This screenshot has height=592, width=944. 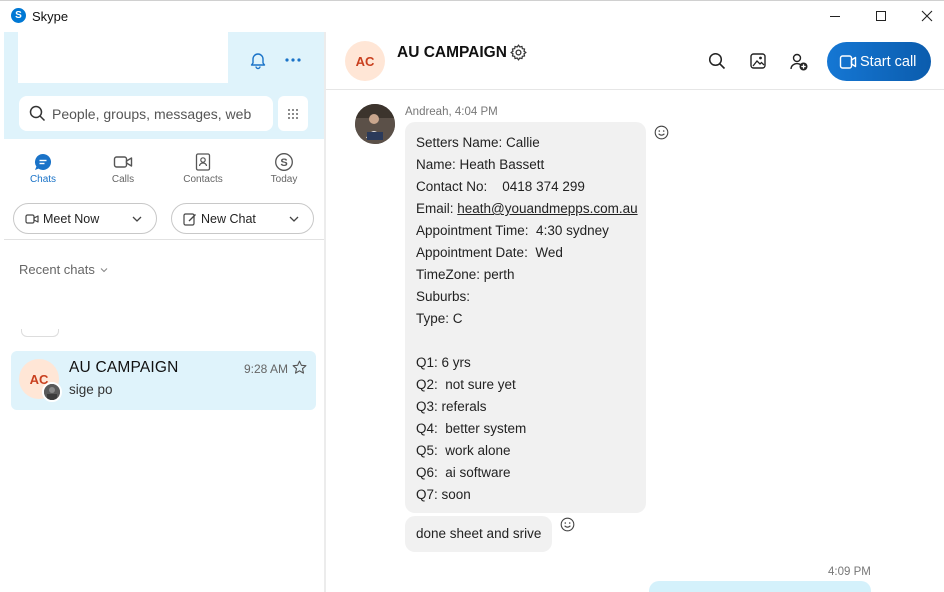 What do you see at coordinates (500, 186) in the screenshot?
I see `message-line: Contact No: 0418 374 299` at bounding box center [500, 186].